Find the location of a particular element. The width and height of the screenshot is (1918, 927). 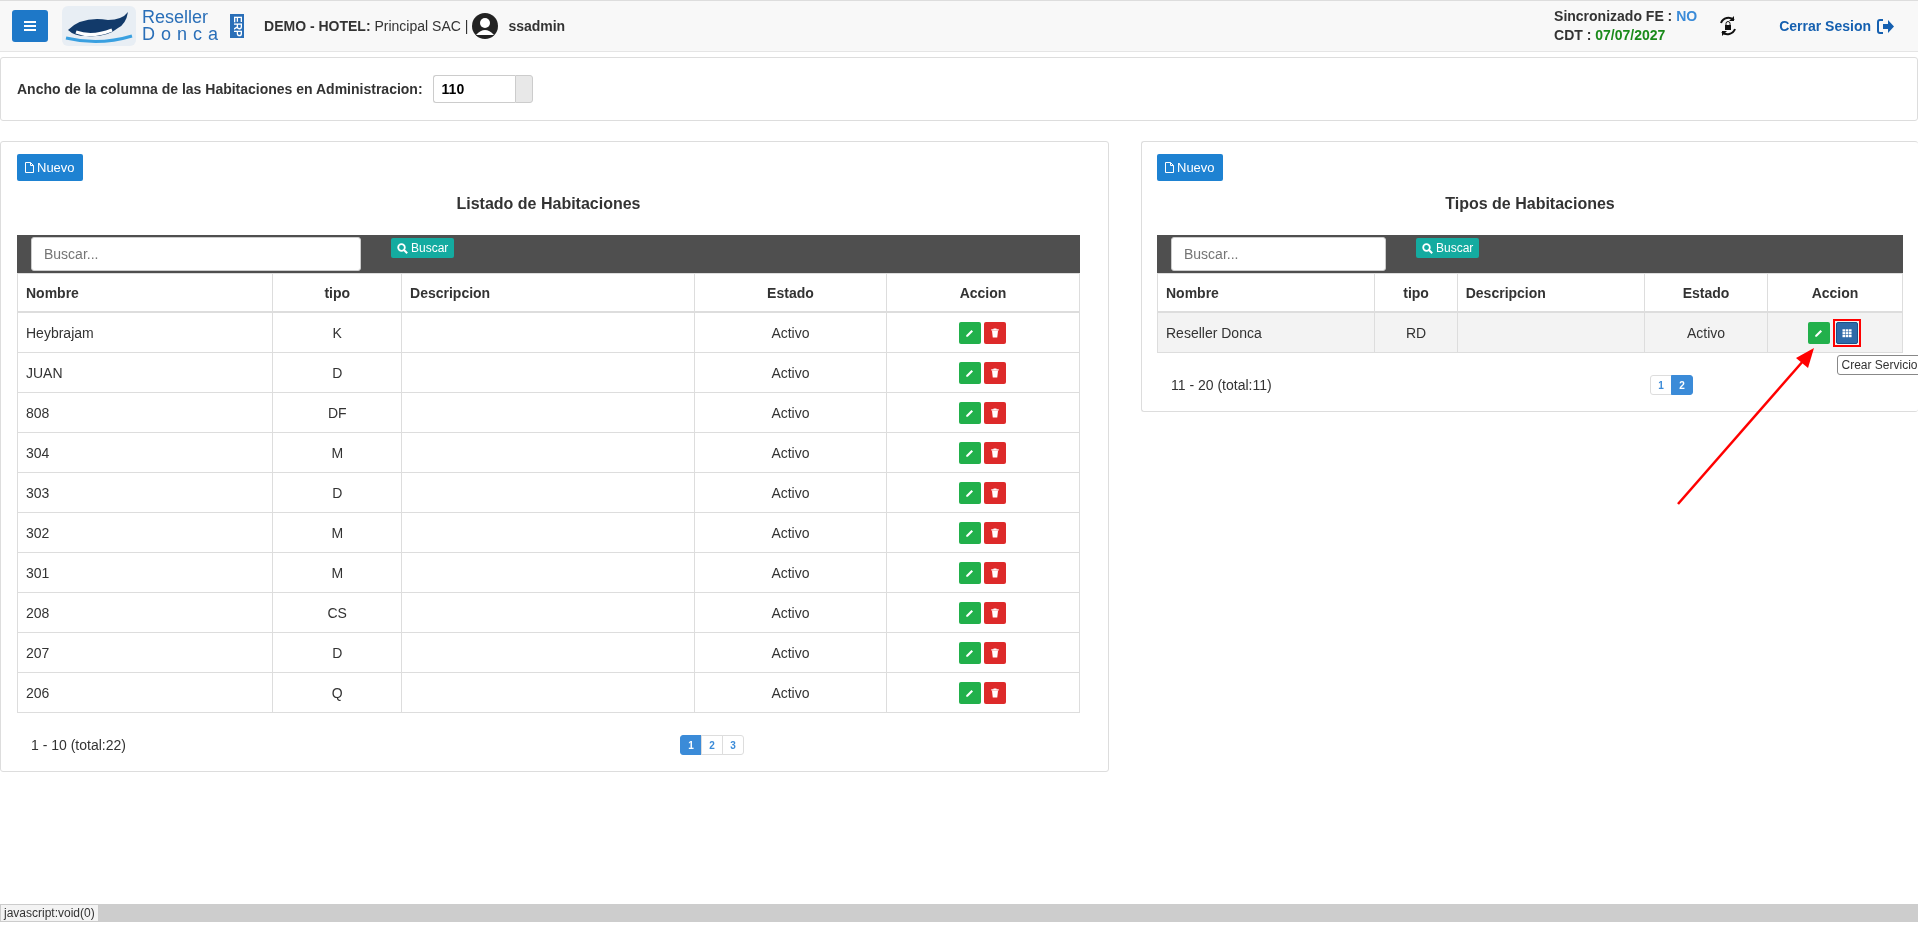

table-cell: 301 is located at coordinates (145, 572).